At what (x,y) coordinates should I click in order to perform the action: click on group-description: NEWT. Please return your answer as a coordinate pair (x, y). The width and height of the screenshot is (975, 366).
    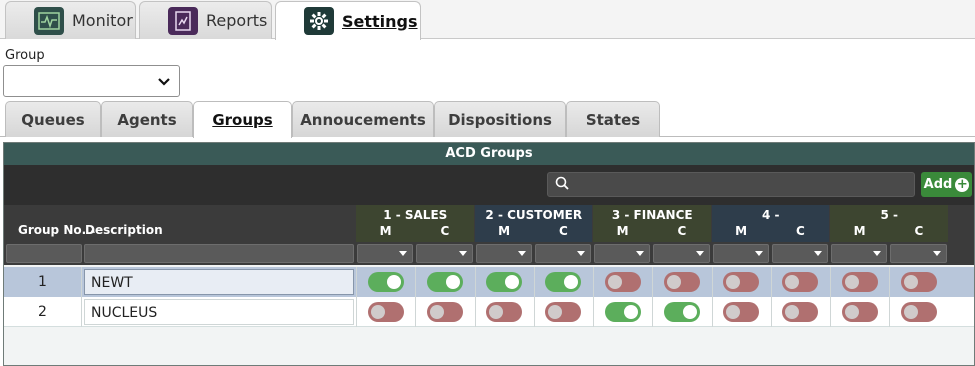
    Looking at the image, I should click on (219, 282).